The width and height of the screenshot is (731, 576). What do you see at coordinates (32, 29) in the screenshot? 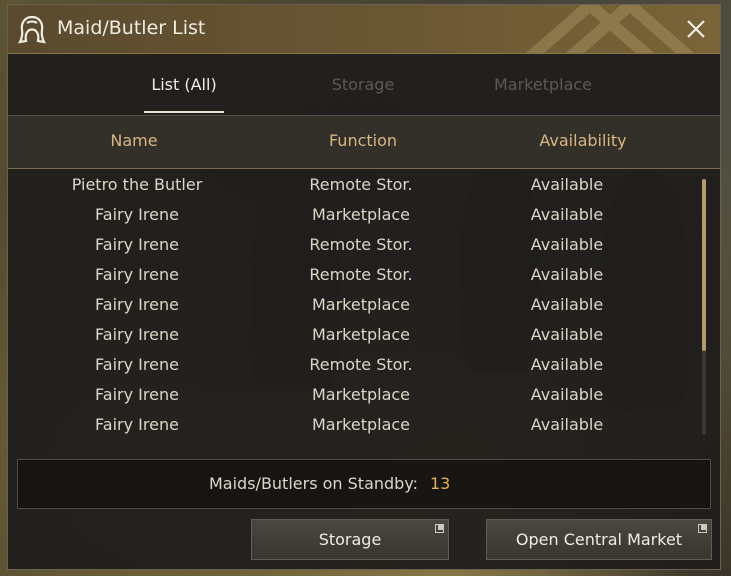
I see `maid-head-icon` at bounding box center [32, 29].